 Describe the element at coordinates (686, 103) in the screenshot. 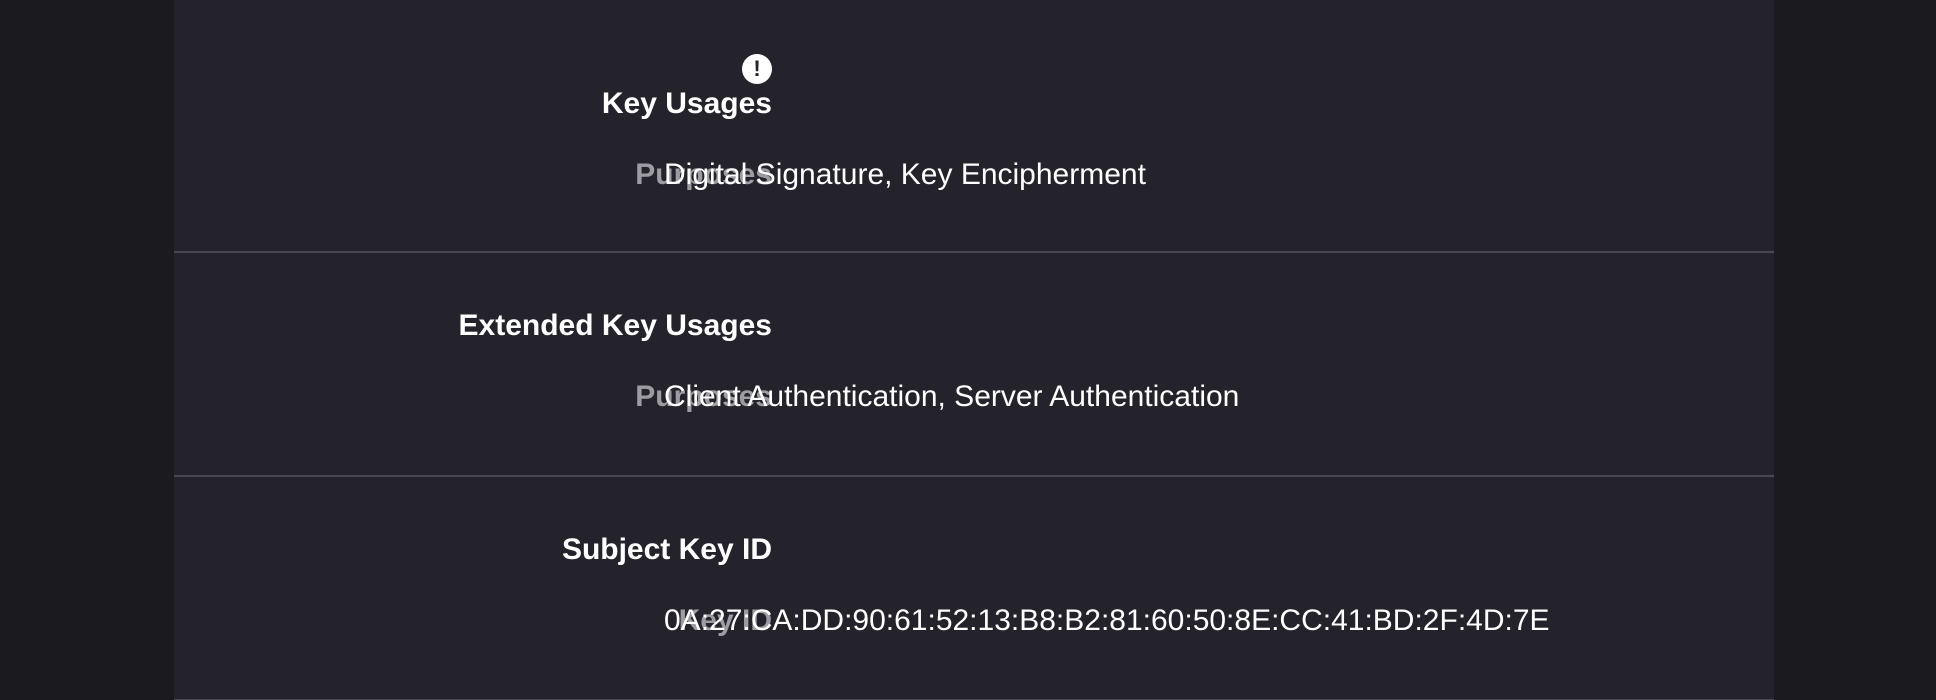

I see `section-heading: Key Usages` at that location.